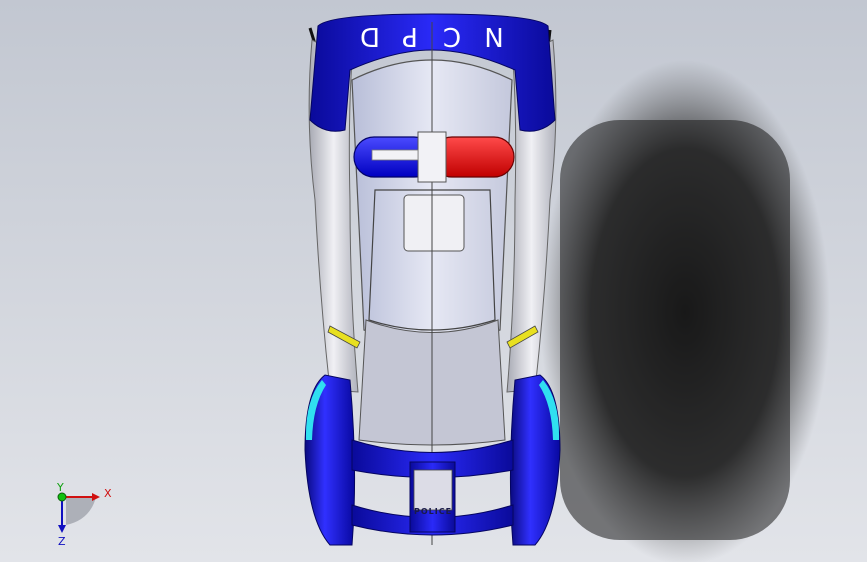 This screenshot has width=867, height=562. What do you see at coordinates (60, 487) in the screenshot?
I see `y-axis-label: Y` at bounding box center [60, 487].